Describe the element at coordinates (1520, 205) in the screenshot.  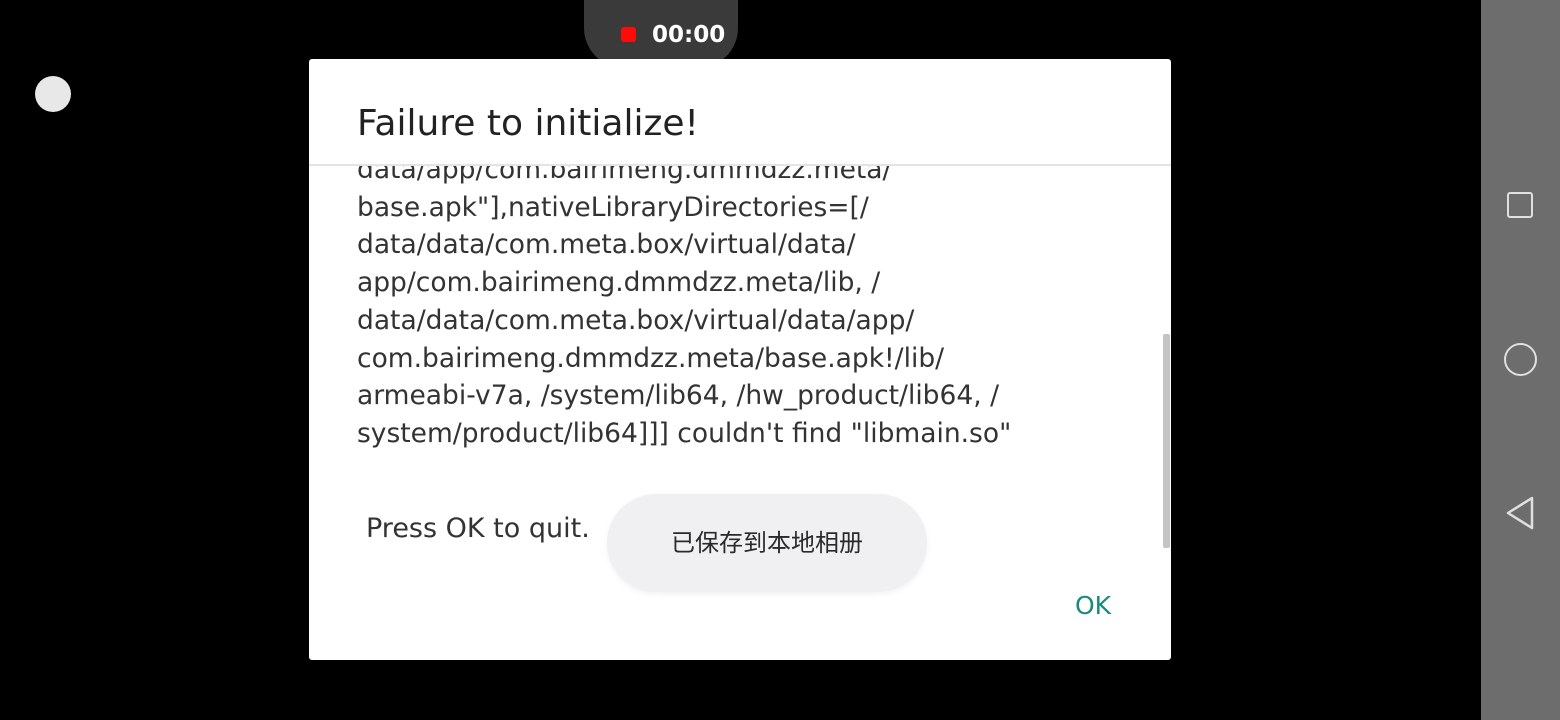
I see `recent-apps-icon` at that location.